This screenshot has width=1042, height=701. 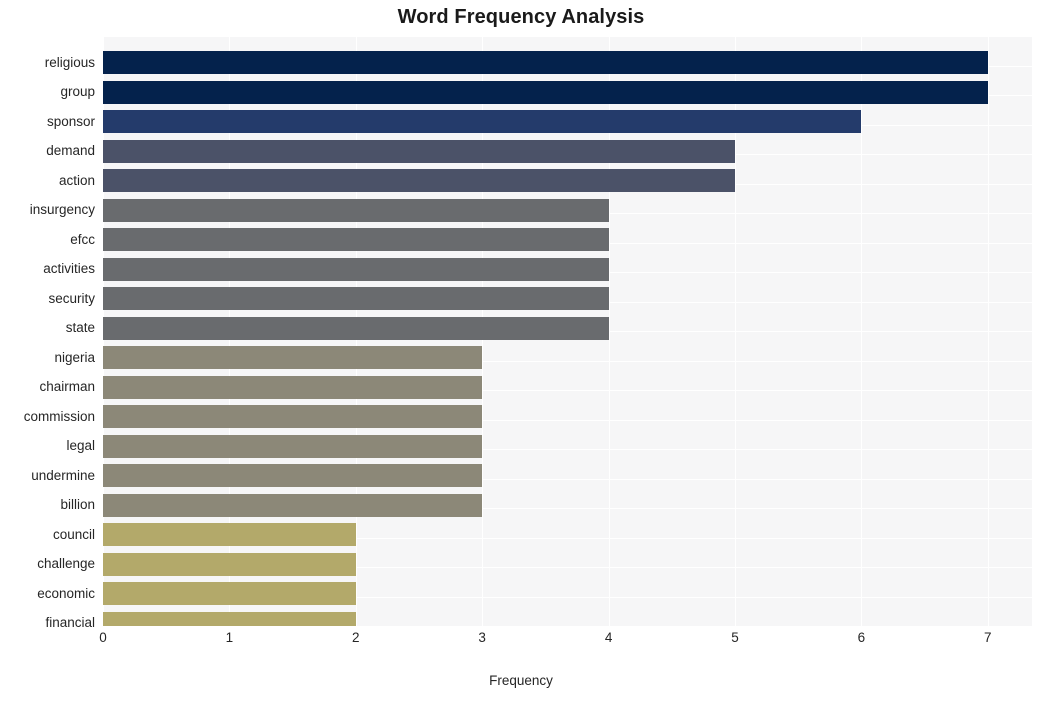 I want to click on gridline-horizontal, so click(x=567, y=36).